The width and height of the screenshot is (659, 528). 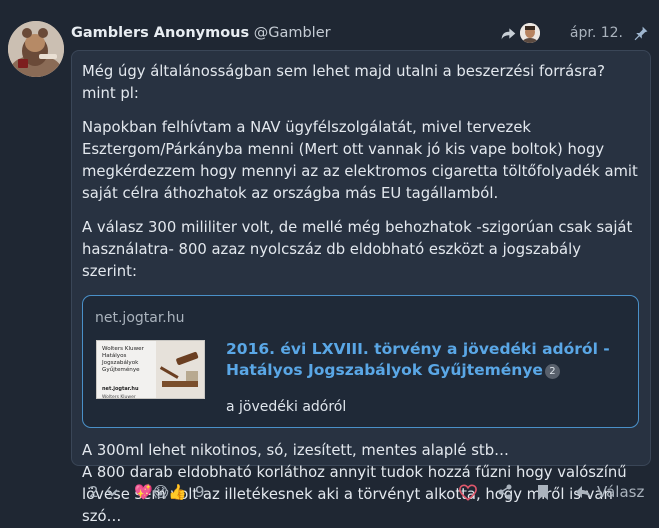 I want to click on link-preview-description: a jövedéki adóról, so click(x=286, y=407).